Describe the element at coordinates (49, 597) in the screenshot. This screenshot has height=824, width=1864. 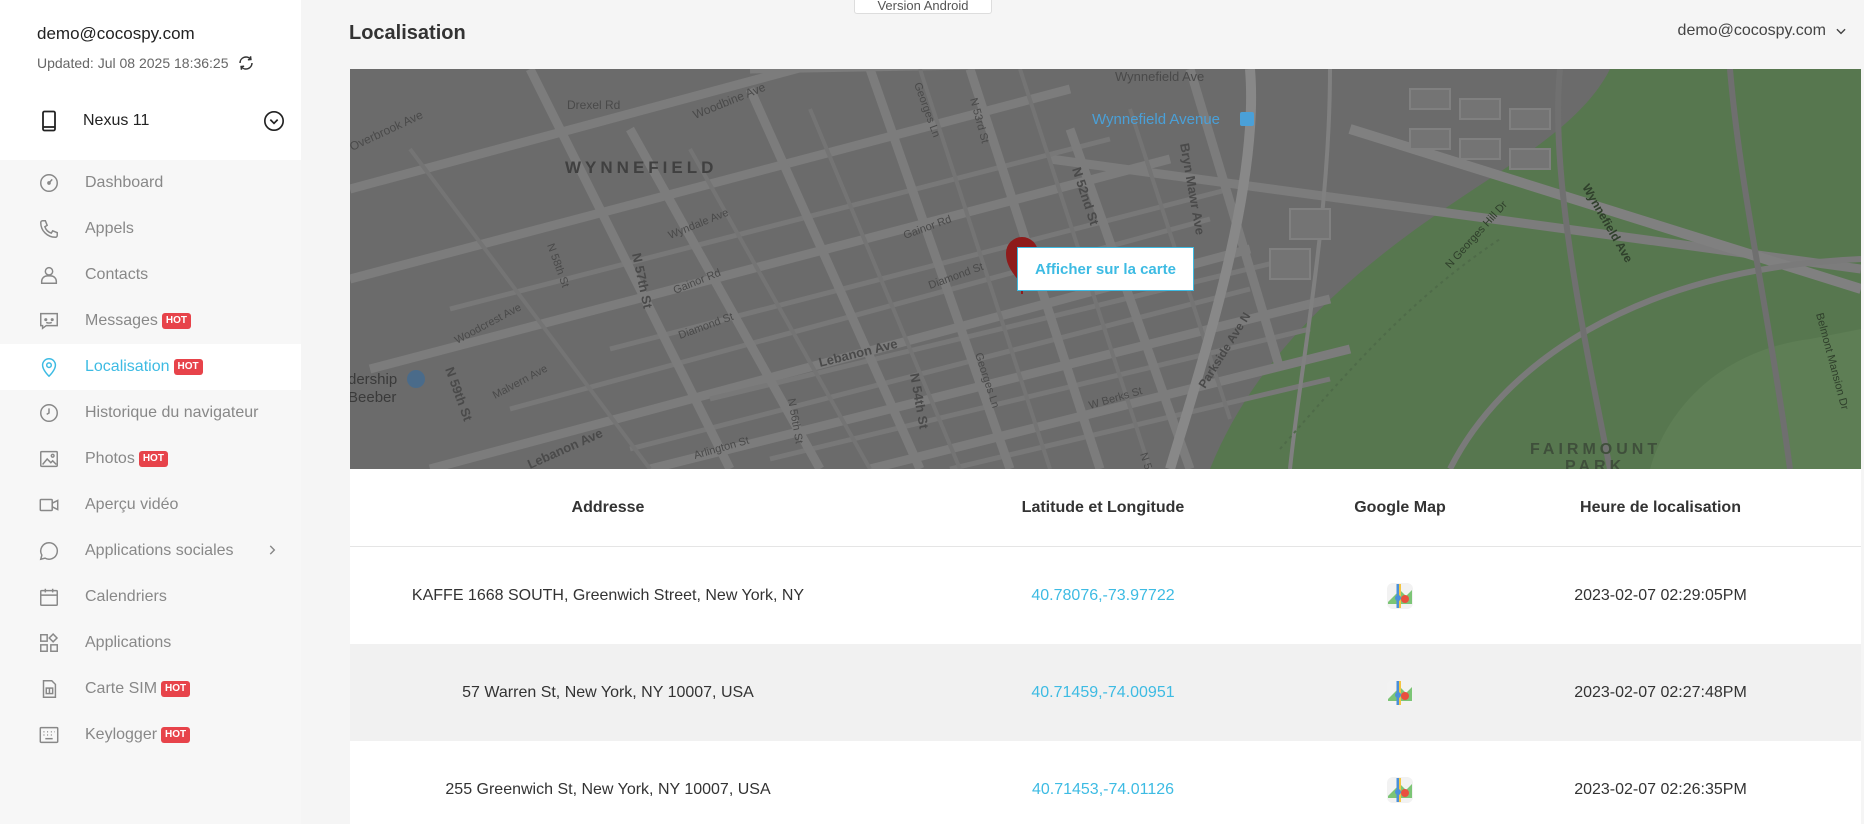
I see `calendar-icon` at that location.